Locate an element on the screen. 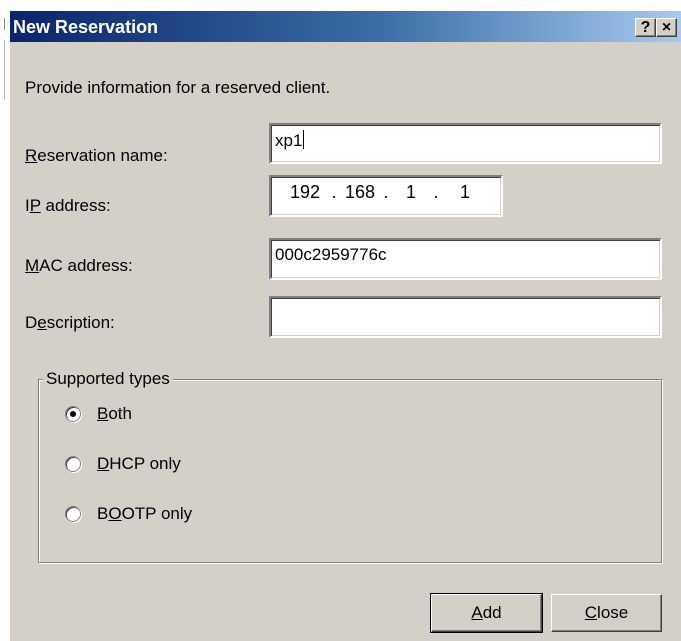 This screenshot has width=681, height=641. mnemonic: O is located at coordinates (115, 513).